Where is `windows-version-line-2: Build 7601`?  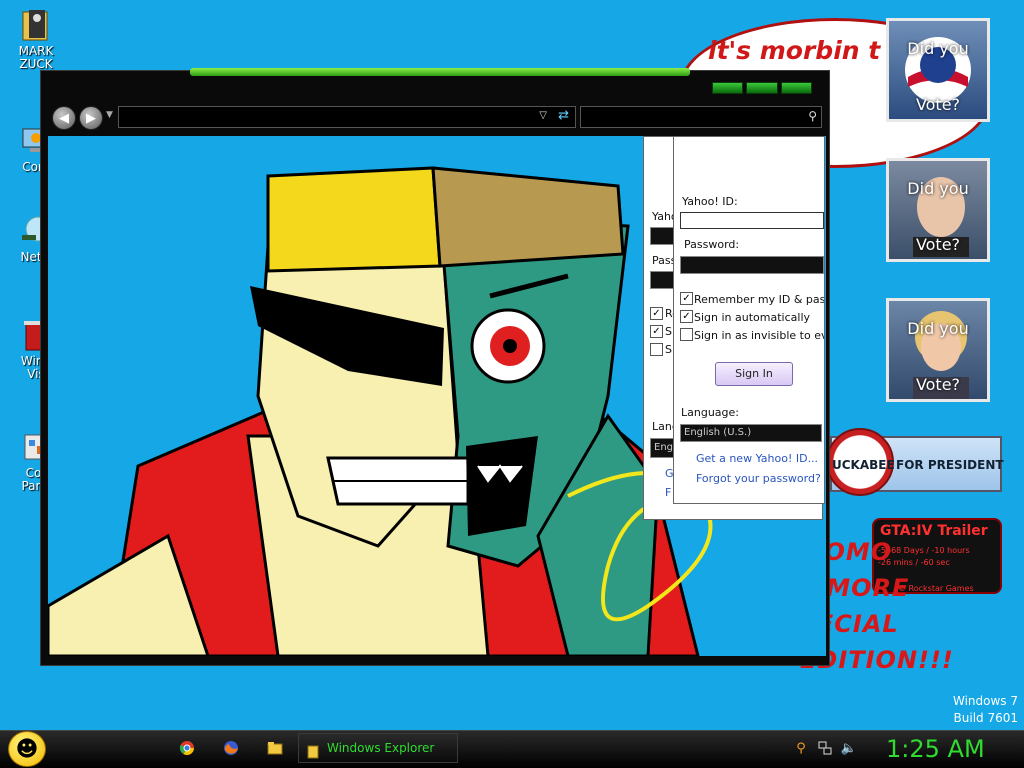 windows-version-line-2: Build 7601 is located at coordinates (985, 718).